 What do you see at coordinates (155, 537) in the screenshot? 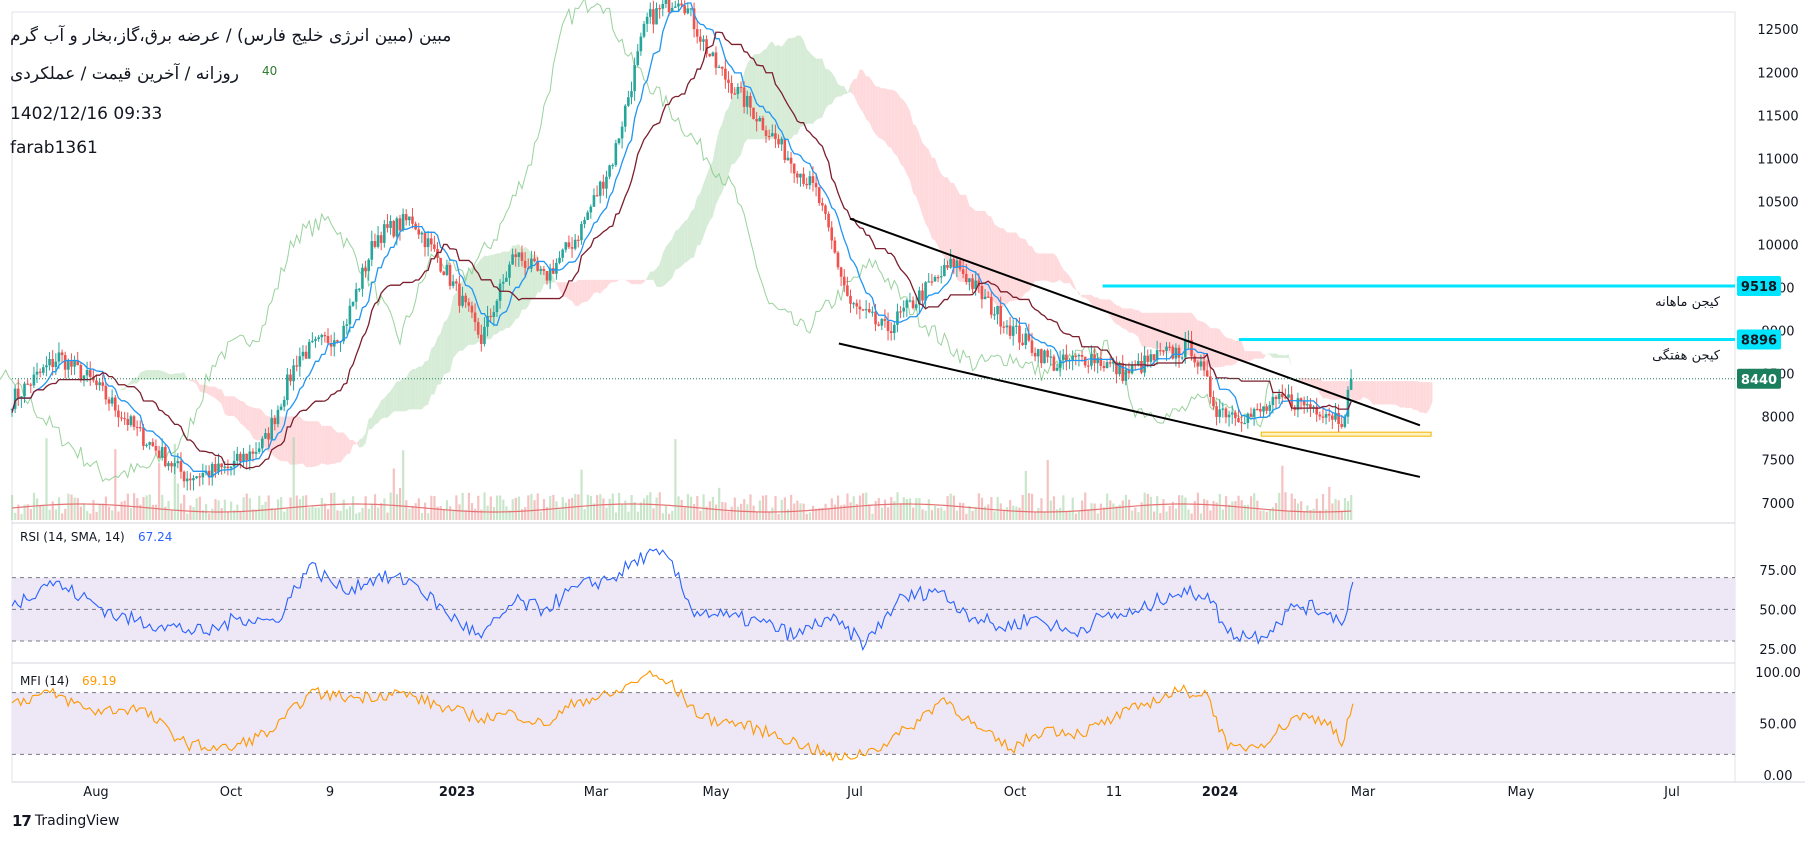
I see `rsi-value: 67.24` at bounding box center [155, 537].